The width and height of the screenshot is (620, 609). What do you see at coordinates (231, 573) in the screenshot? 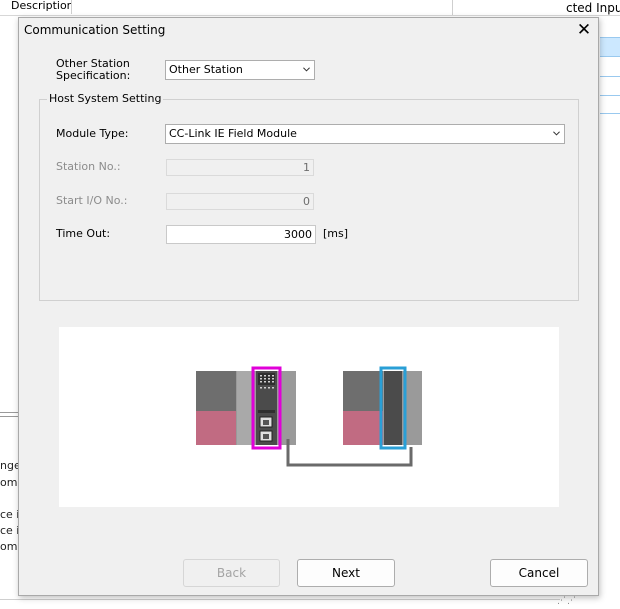
I see `back-button: Back` at bounding box center [231, 573].